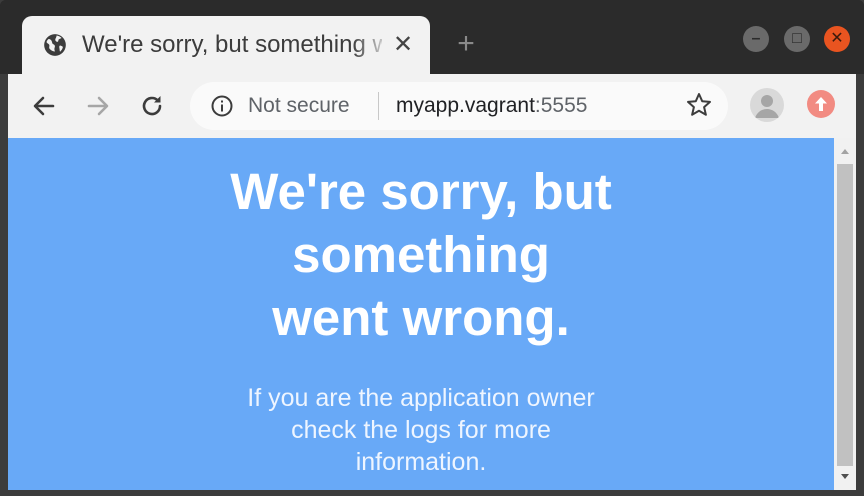  I want to click on url-port: :5555, so click(561, 105).